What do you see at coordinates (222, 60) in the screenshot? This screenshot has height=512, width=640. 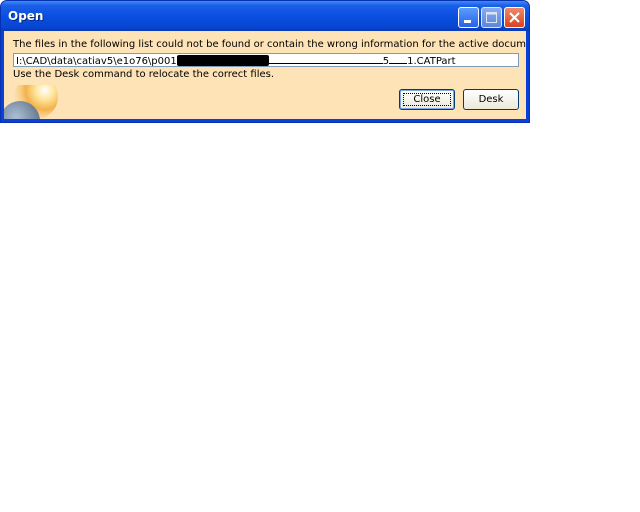 I see `redacted-segment` at bounding box center [222, 60].